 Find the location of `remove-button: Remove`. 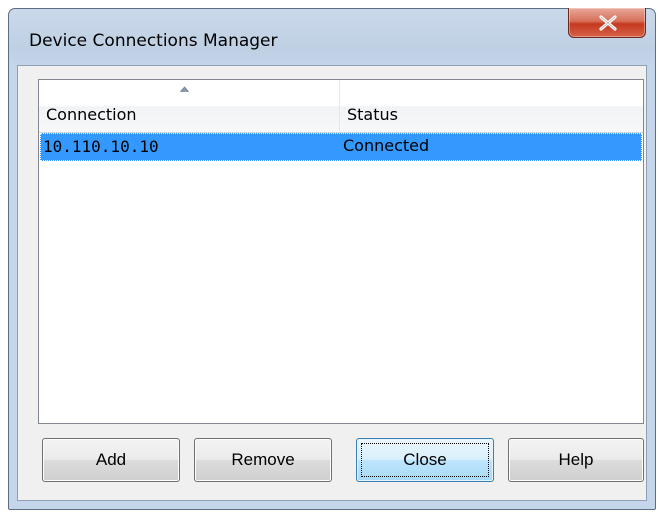

remove-button: Remove is located at coordinates (263, 460).